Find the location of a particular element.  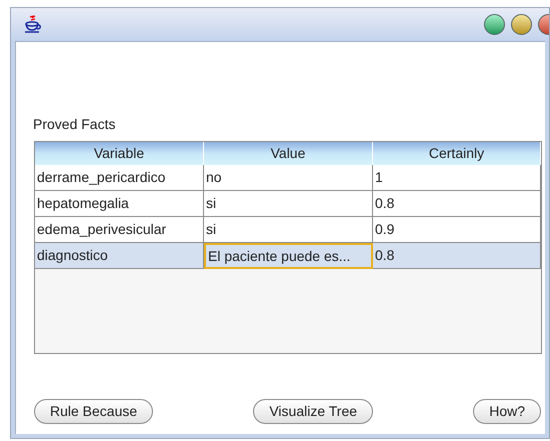

column-header: Variable is located at coordinates (119, 153).